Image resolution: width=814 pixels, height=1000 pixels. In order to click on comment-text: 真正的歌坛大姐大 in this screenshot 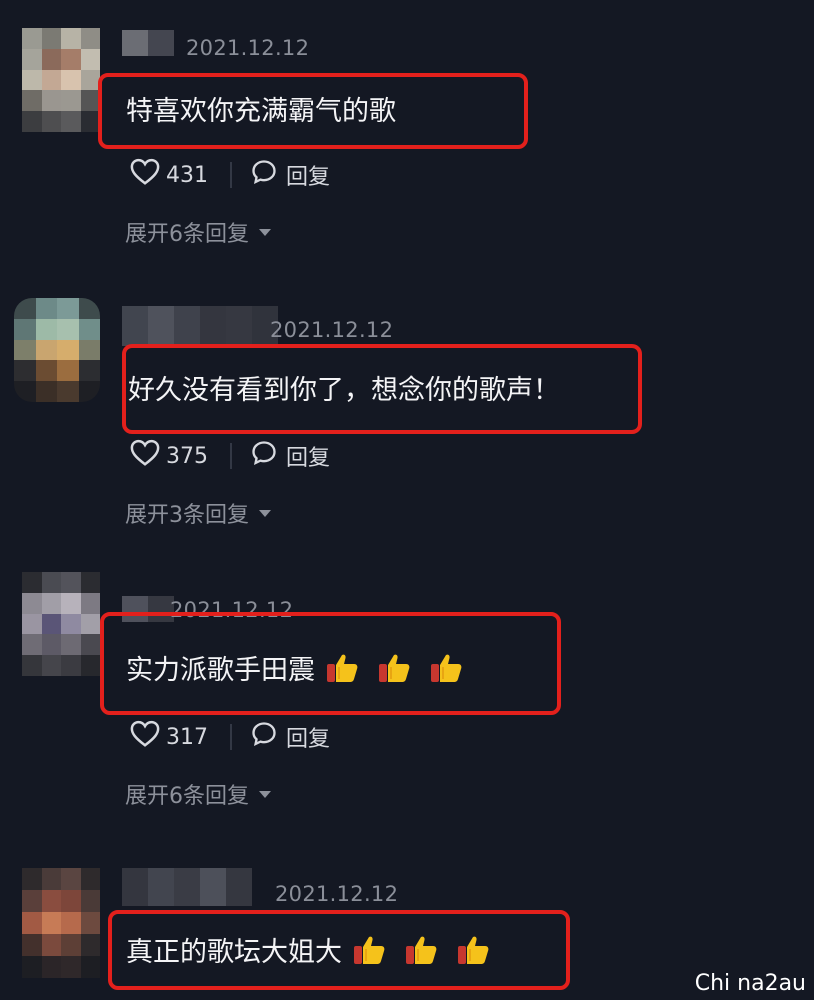, I will do `click(308, 949)`.